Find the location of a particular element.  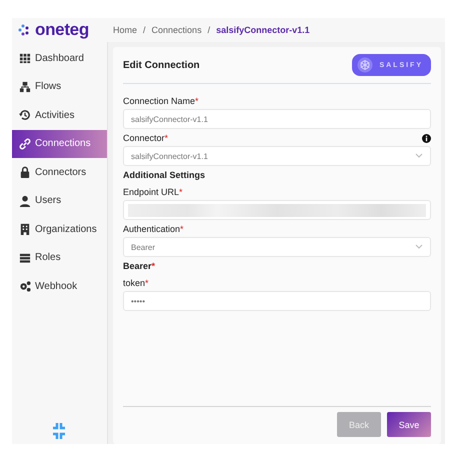

user-icon is located at coordinates (25, 200).